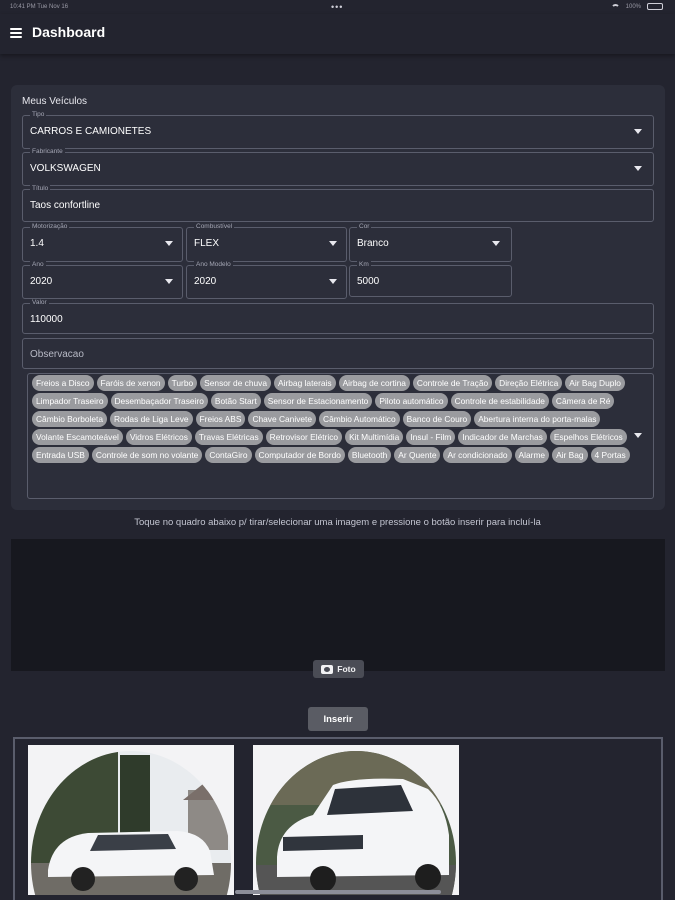 Image resolution: width=675 pixels, height=900 pixels. What do you see at coordinates (266, 280) in the screenshot?
I see `ano-modelo-select: Ano Modelo 2020` at bounding box center [266, 280].